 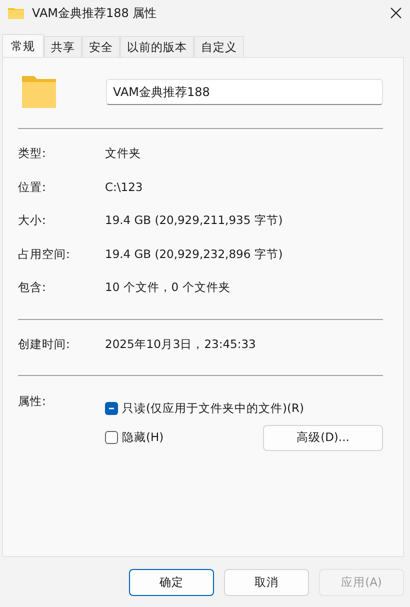 I want to click on property-value: 文件夹, so click(x=123, y=154).